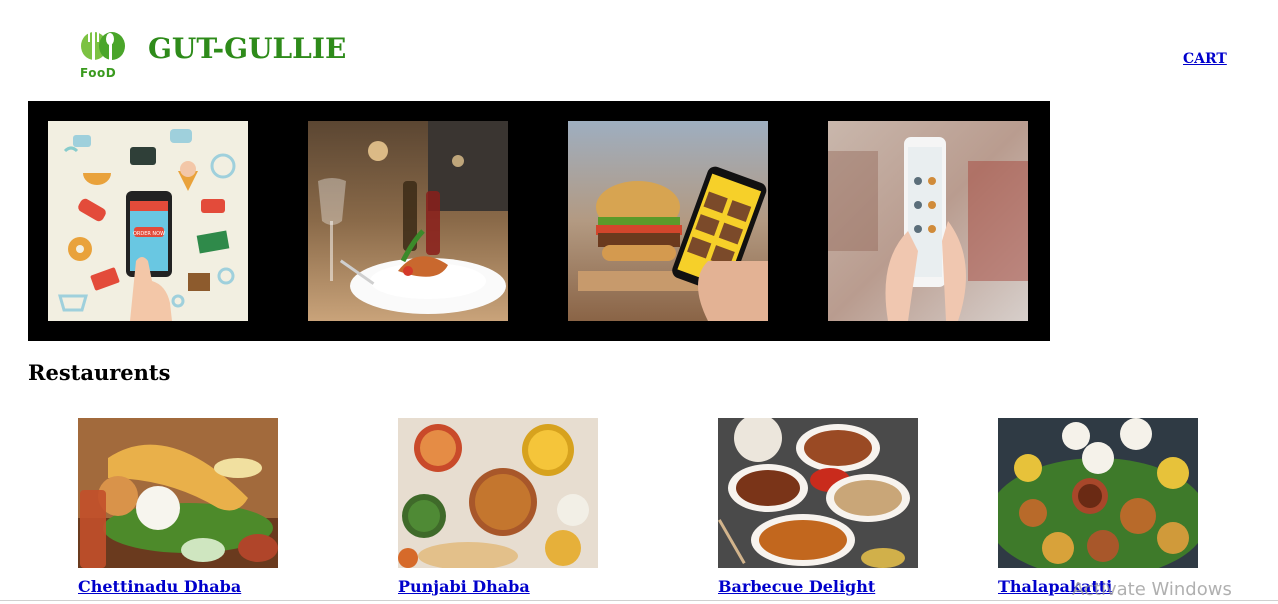  What do you see at coordinates (99, 372) in the screenshot?
I see `restaurants-heading: Restaurents` at bounding box center [99, 372].